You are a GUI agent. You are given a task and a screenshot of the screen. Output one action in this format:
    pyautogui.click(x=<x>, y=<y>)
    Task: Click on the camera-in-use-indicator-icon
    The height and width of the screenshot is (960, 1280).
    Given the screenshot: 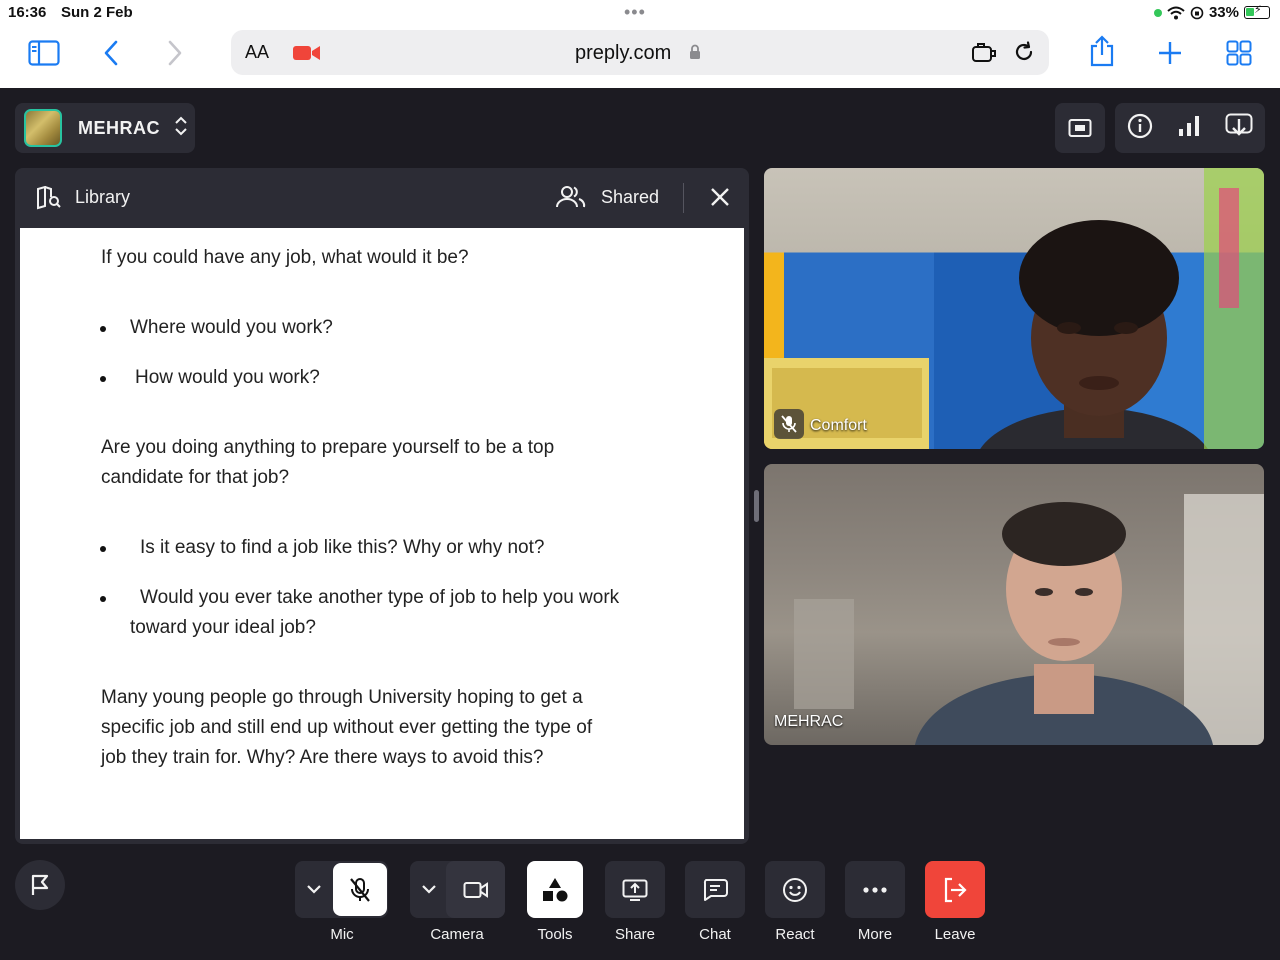 What is the action you would take?
    pyautogui.click(x=1157, y=12)
    